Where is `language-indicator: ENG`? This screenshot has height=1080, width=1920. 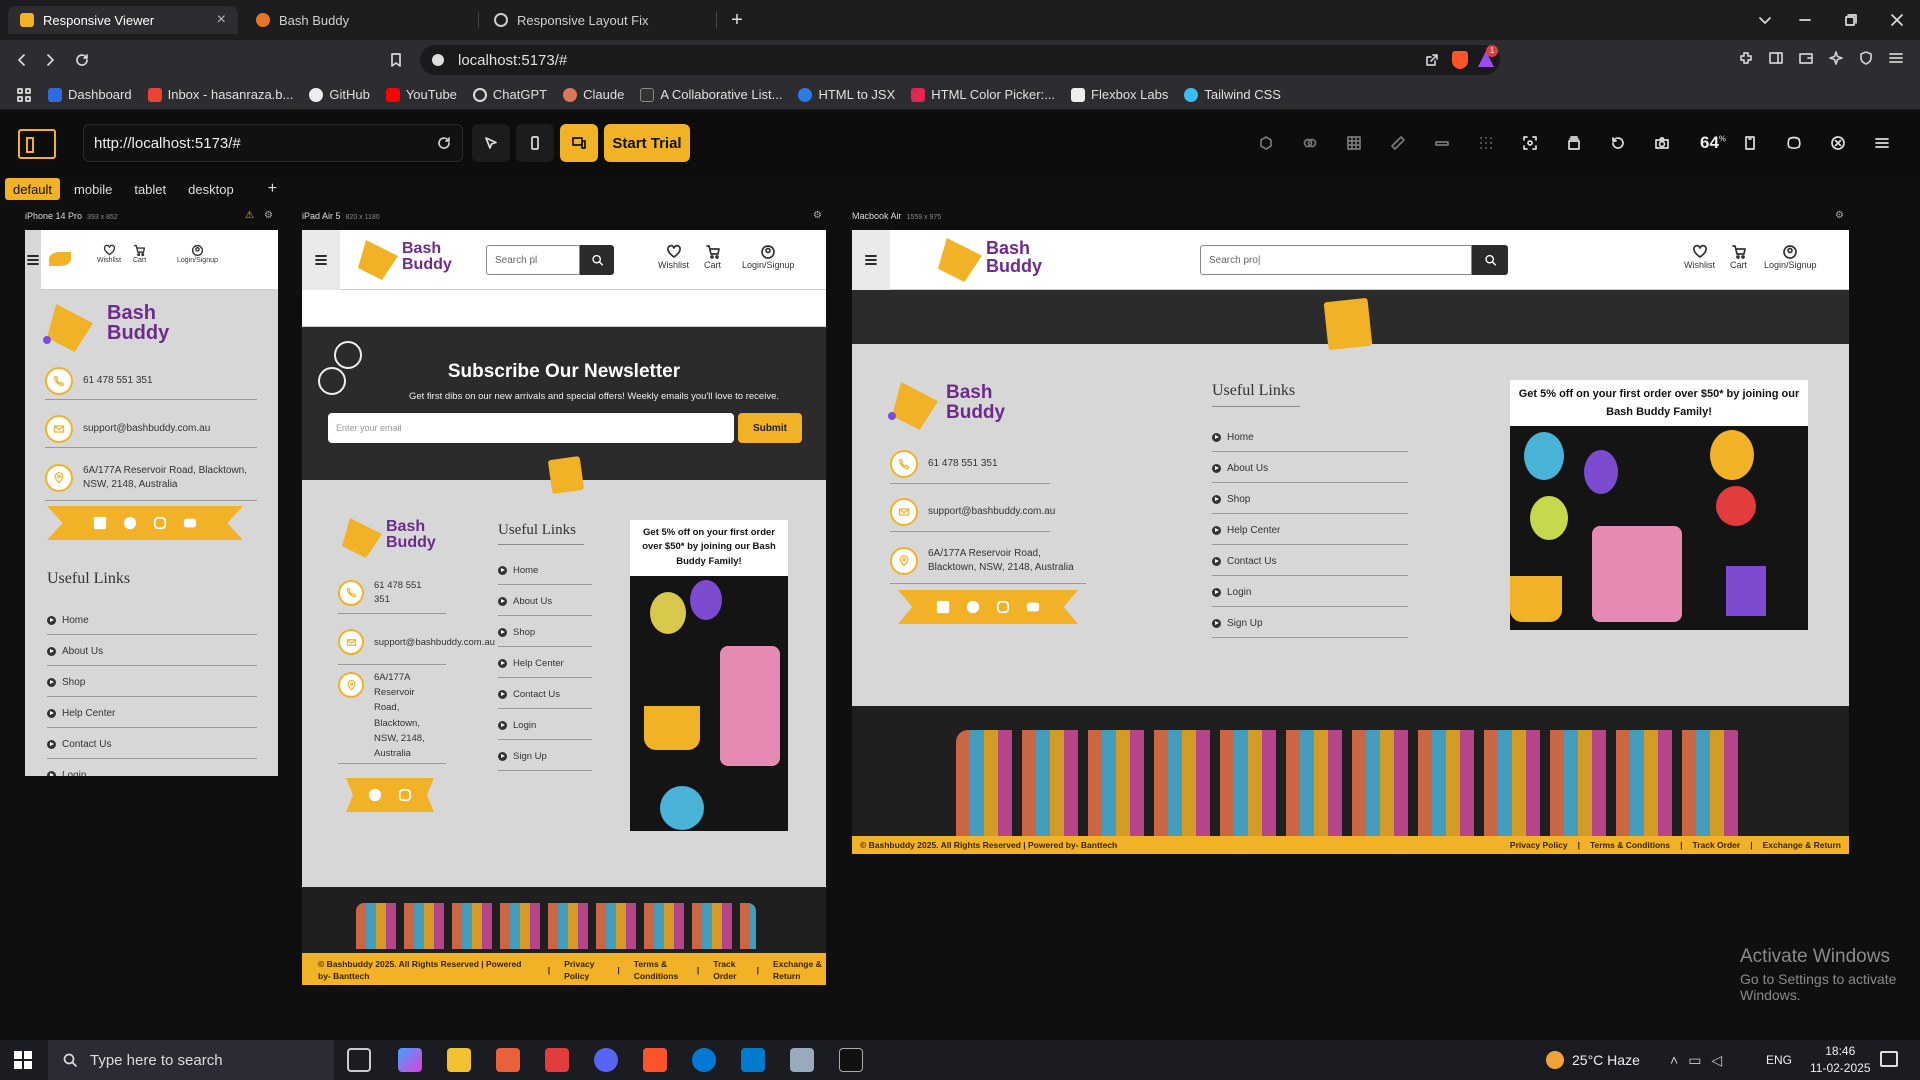
language-indicator: ENG is located at coordinates (1779, 1060).